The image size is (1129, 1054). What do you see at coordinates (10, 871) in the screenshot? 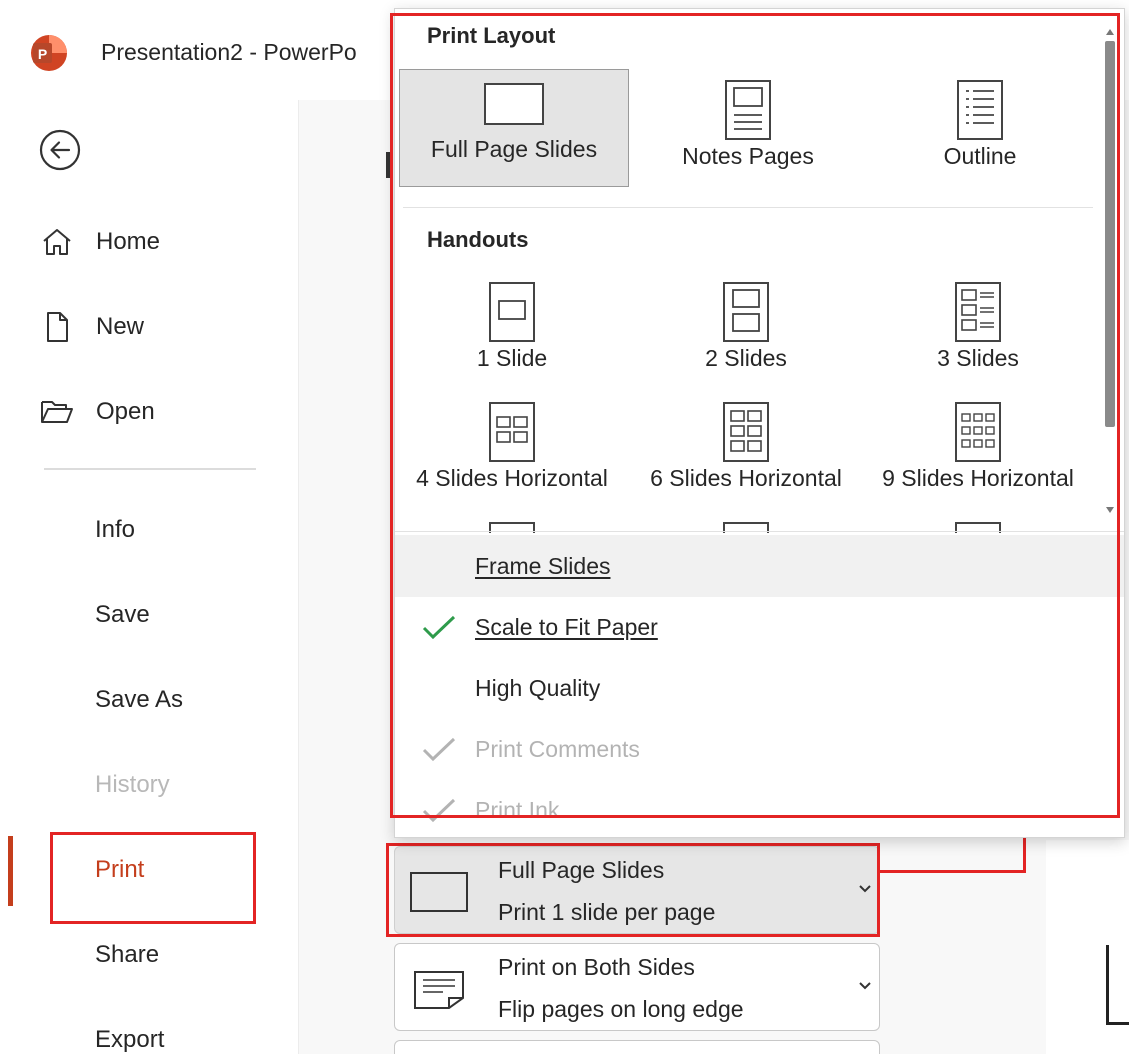
I see `nav-active-indicator` at bounding box center [10, 871].